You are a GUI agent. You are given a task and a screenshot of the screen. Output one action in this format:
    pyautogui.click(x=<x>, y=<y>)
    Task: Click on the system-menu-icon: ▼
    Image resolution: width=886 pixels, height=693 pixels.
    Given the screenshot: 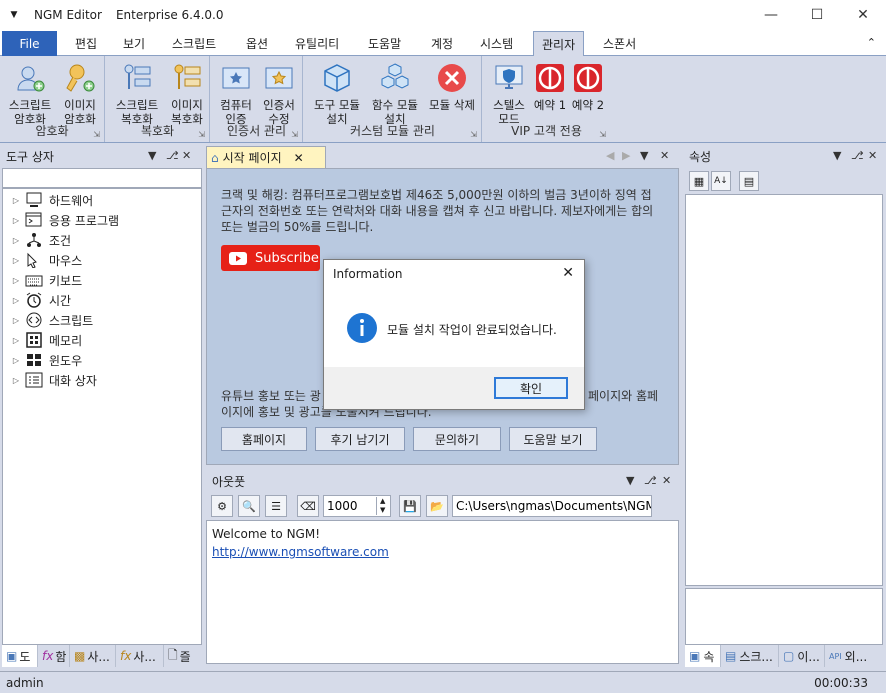 What is the action you would take?
    pyautogui.click(x=14, y=15)
    